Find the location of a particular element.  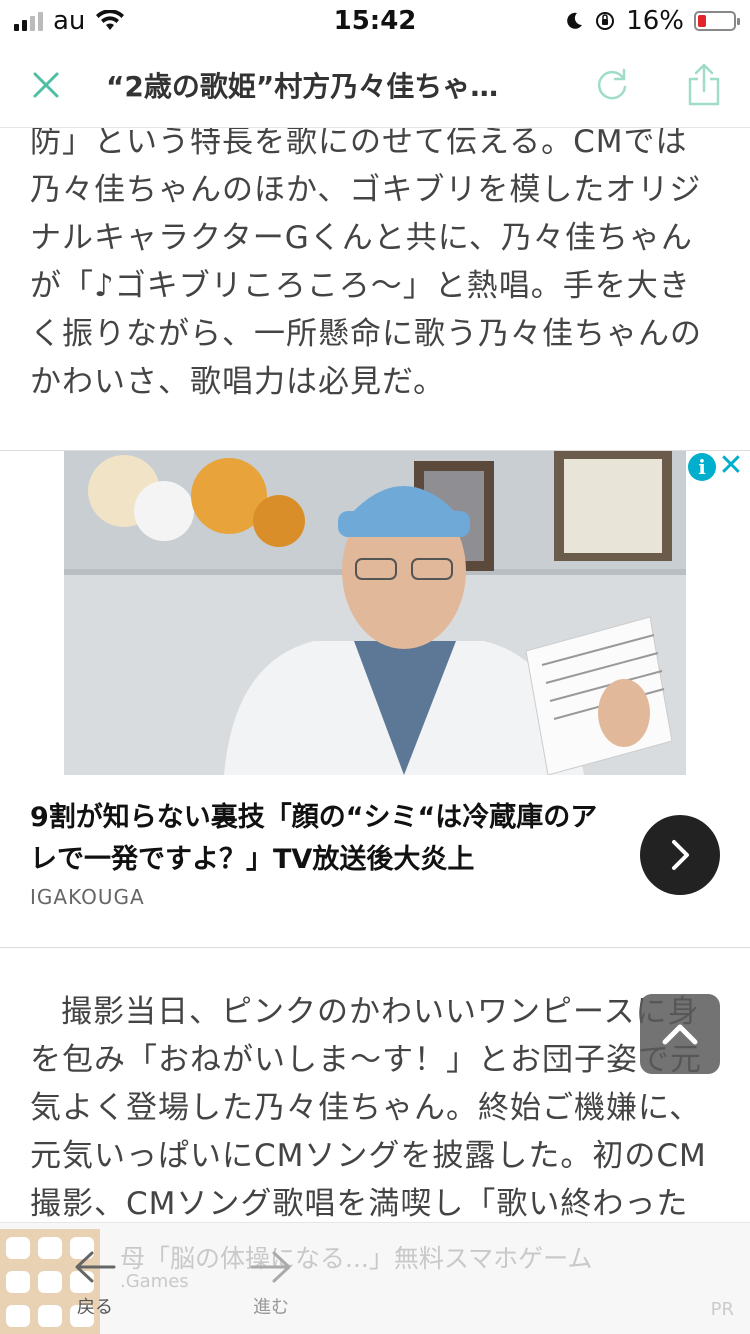

ad-info-button: i is located at coordinates (702, 467).